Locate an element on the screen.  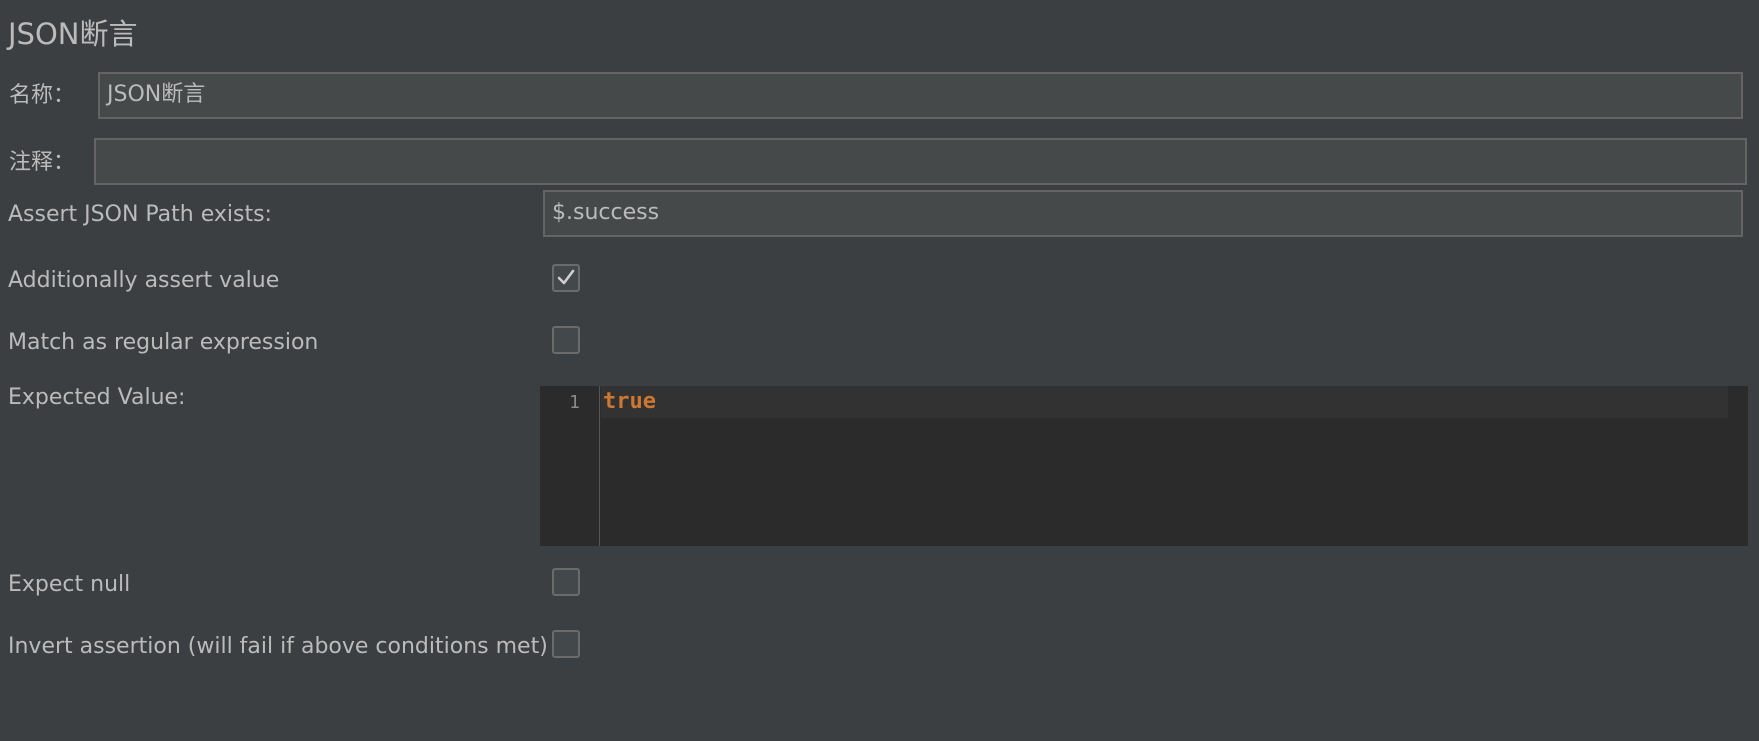
comment-input is located at coordinates (920, 161).